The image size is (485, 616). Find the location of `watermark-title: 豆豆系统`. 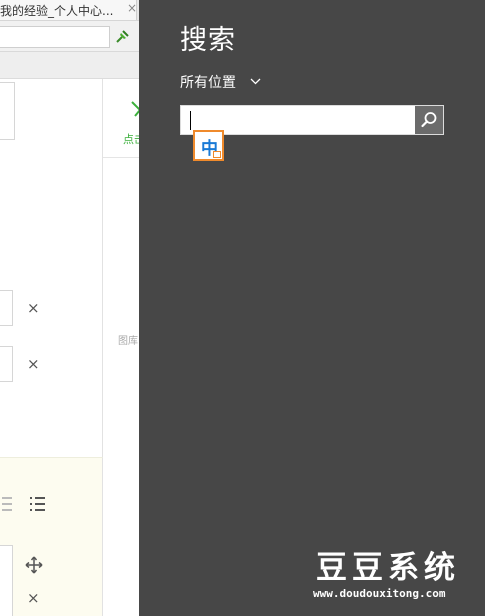

watermark-title: 豆豆系统 is located at coordinates (388, 568).